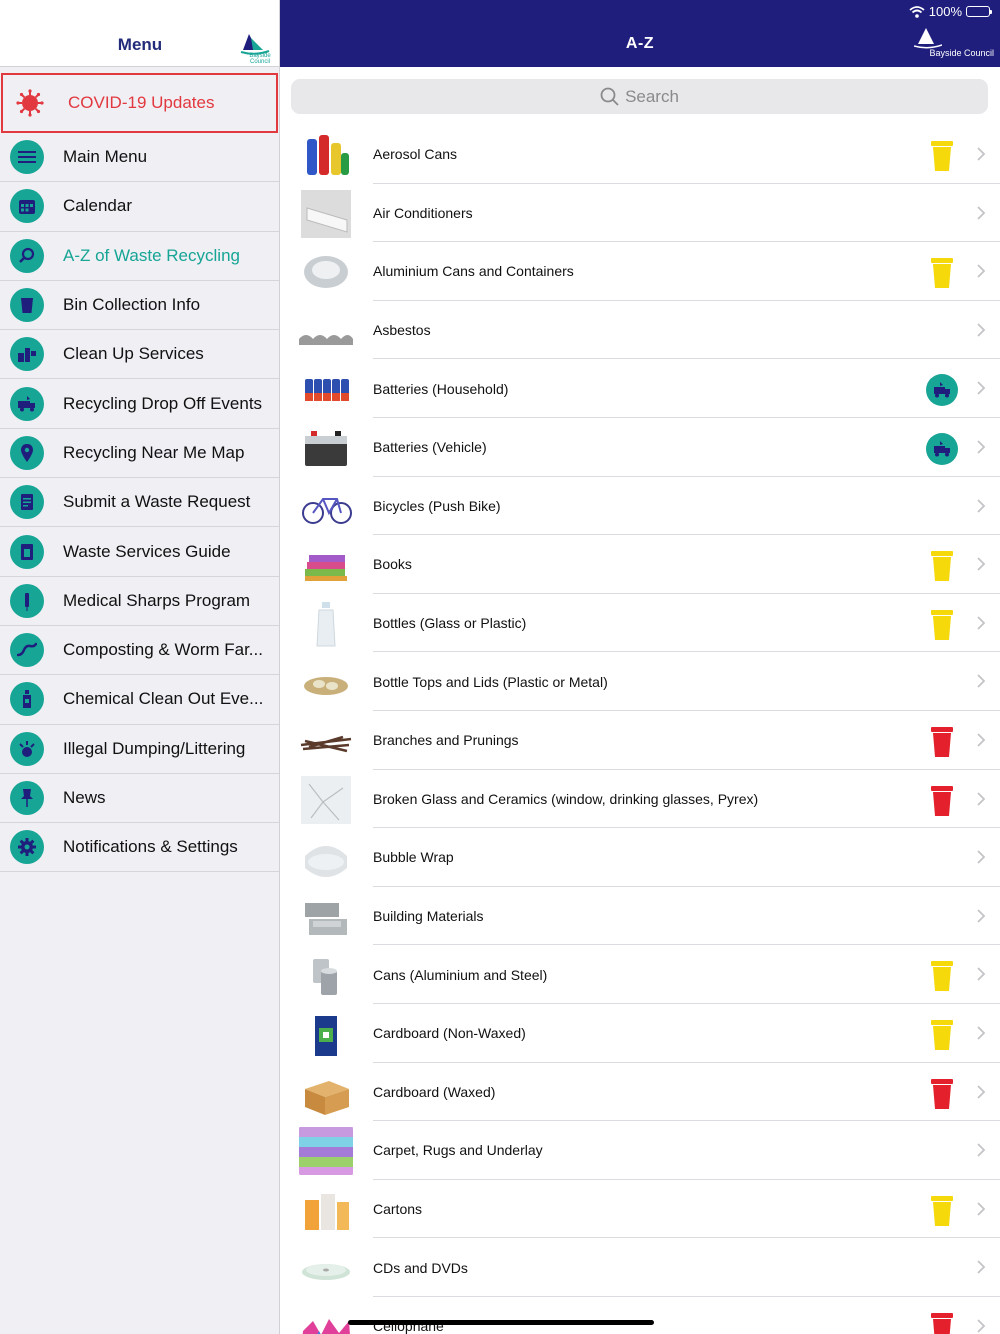 Image resolution: width=1000 pixels, height=1334 pixels. What do you see at coordinates (326, 799) in the screenshot?
I see `broken-glass-thumb` at bounding box center [326, 799].